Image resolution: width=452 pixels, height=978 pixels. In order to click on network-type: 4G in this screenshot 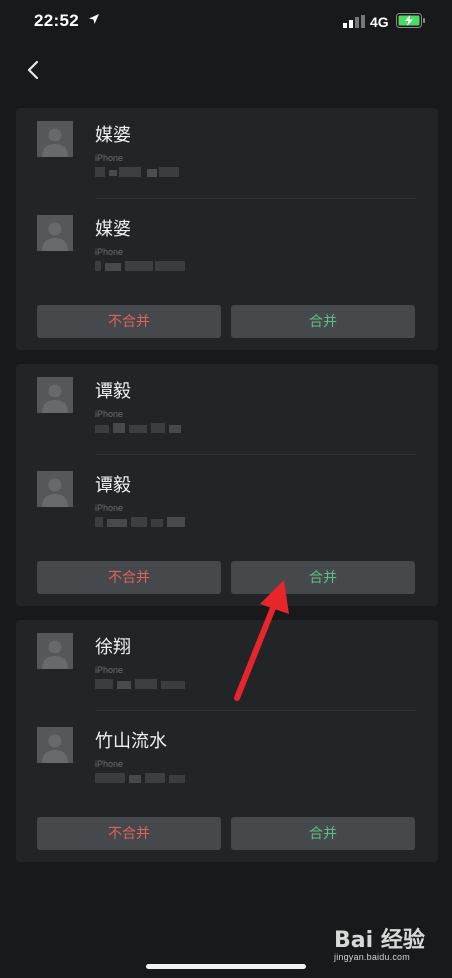, I will do `click(379, 22)`.